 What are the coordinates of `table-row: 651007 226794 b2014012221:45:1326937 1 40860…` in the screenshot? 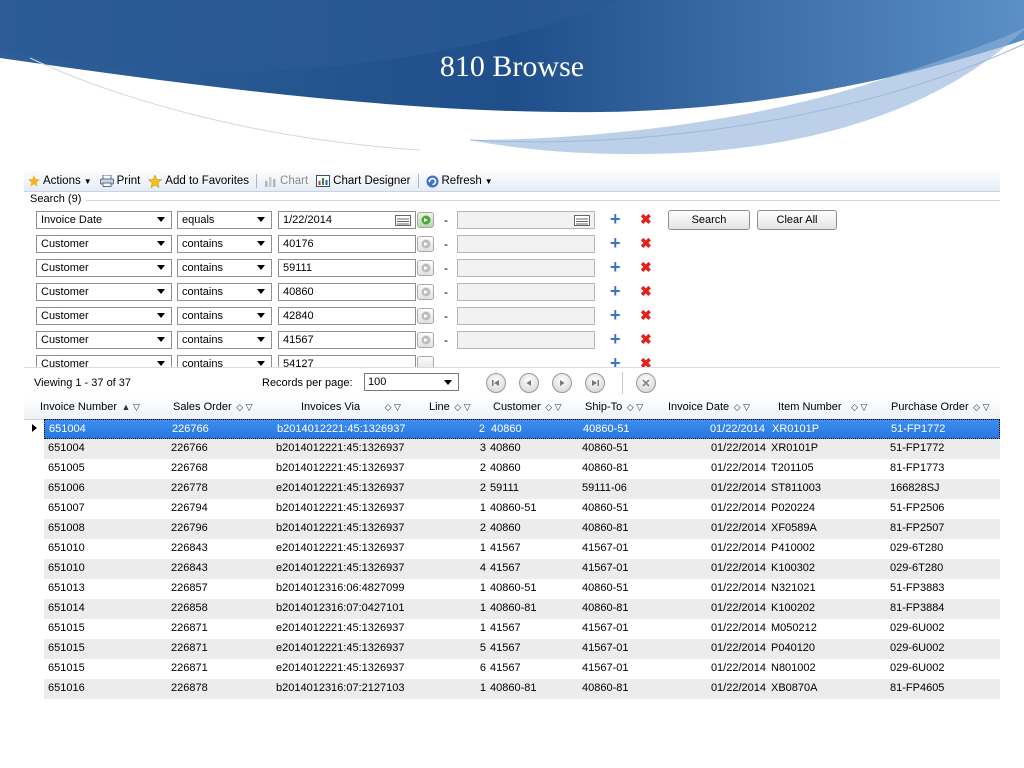 It's located at (522, 509).